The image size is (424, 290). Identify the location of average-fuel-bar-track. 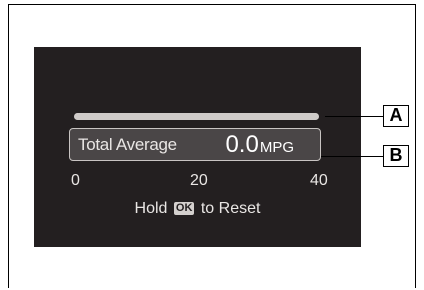
(196, 116).